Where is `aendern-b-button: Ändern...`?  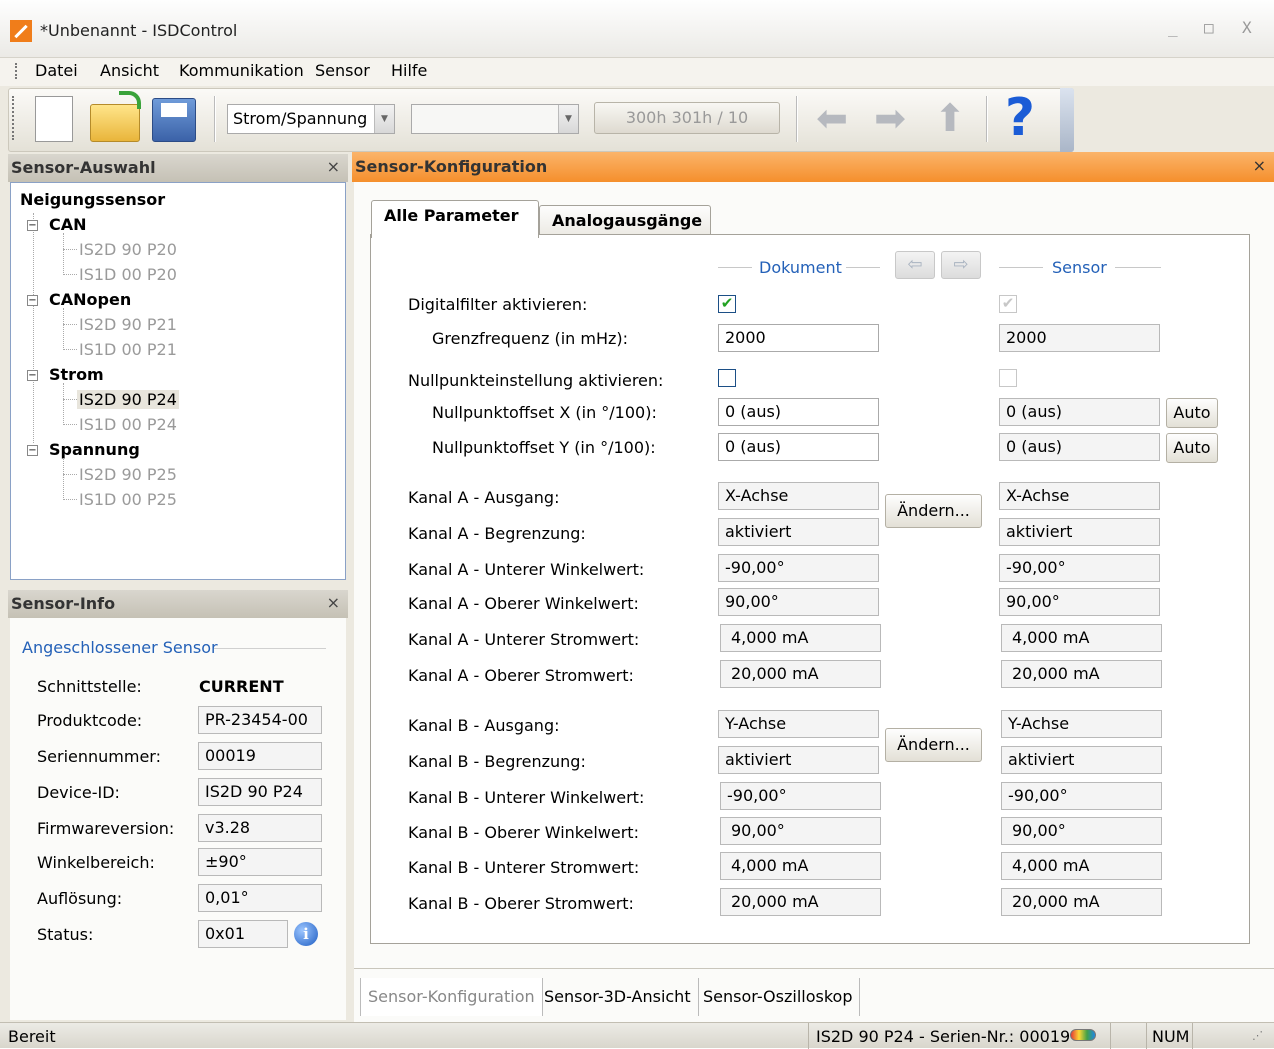
aendern-b-button: Ändern... is located at coordinates (933, 745).